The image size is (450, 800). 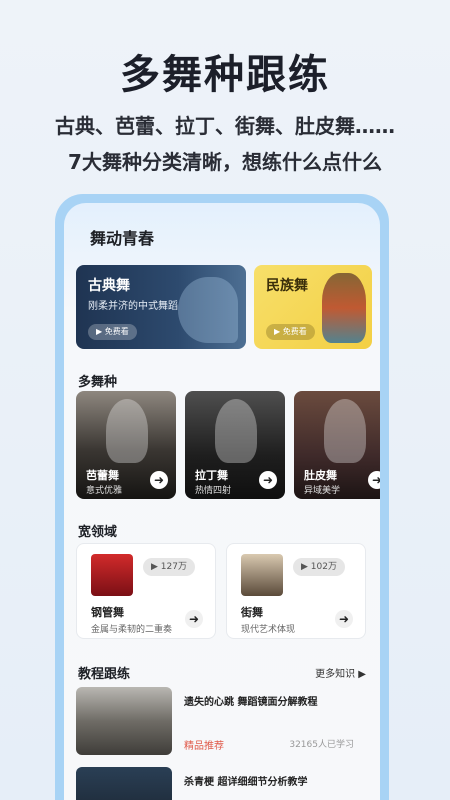 I want to click on course-title: 杀青梗 超详细细节分析教学, so click(x=246, y=782).